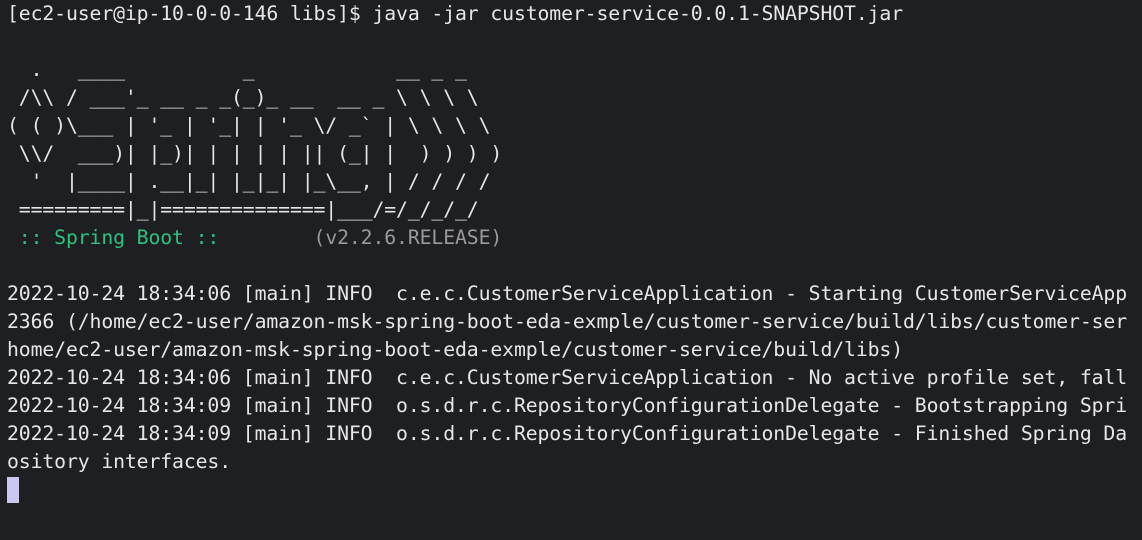 This screenshot has height=540, width=1142. I want to click on banner-line: /\\ / ___'_ __ _ _(_)_ __ __ _ \ \ \ \, so click(243, 97).